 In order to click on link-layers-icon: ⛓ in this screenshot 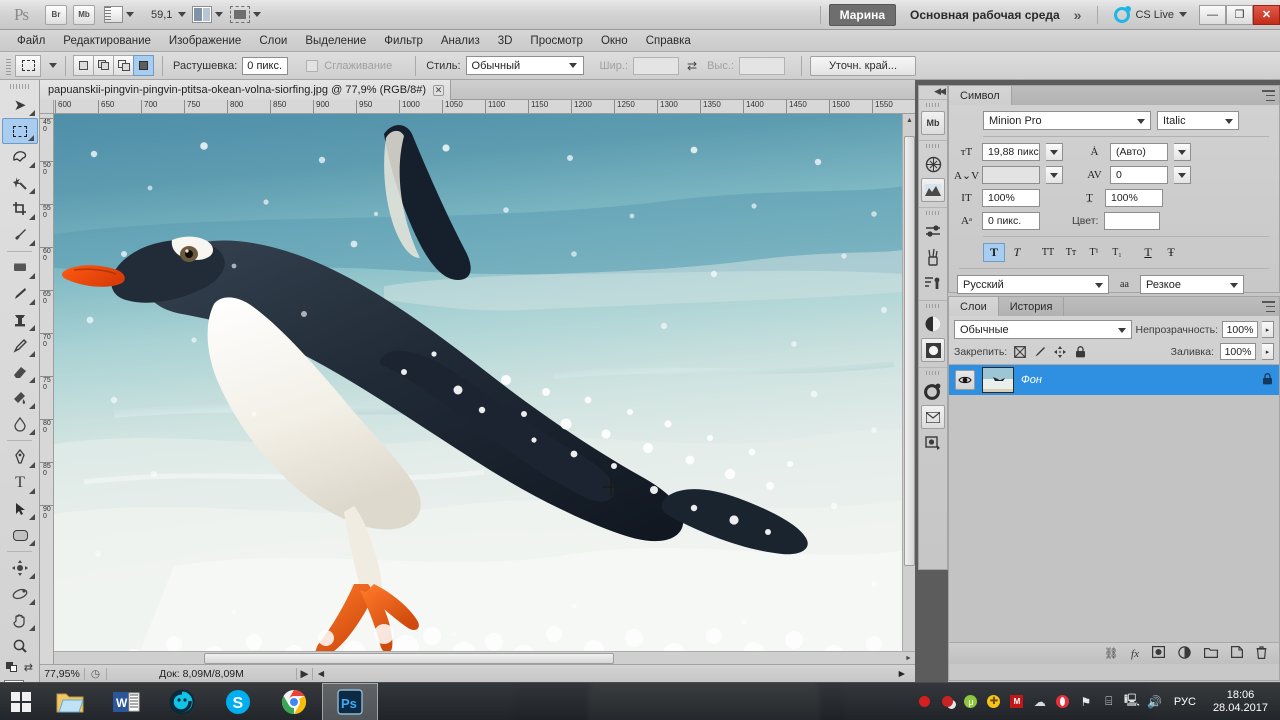, I will do `click(1111, 653)`.